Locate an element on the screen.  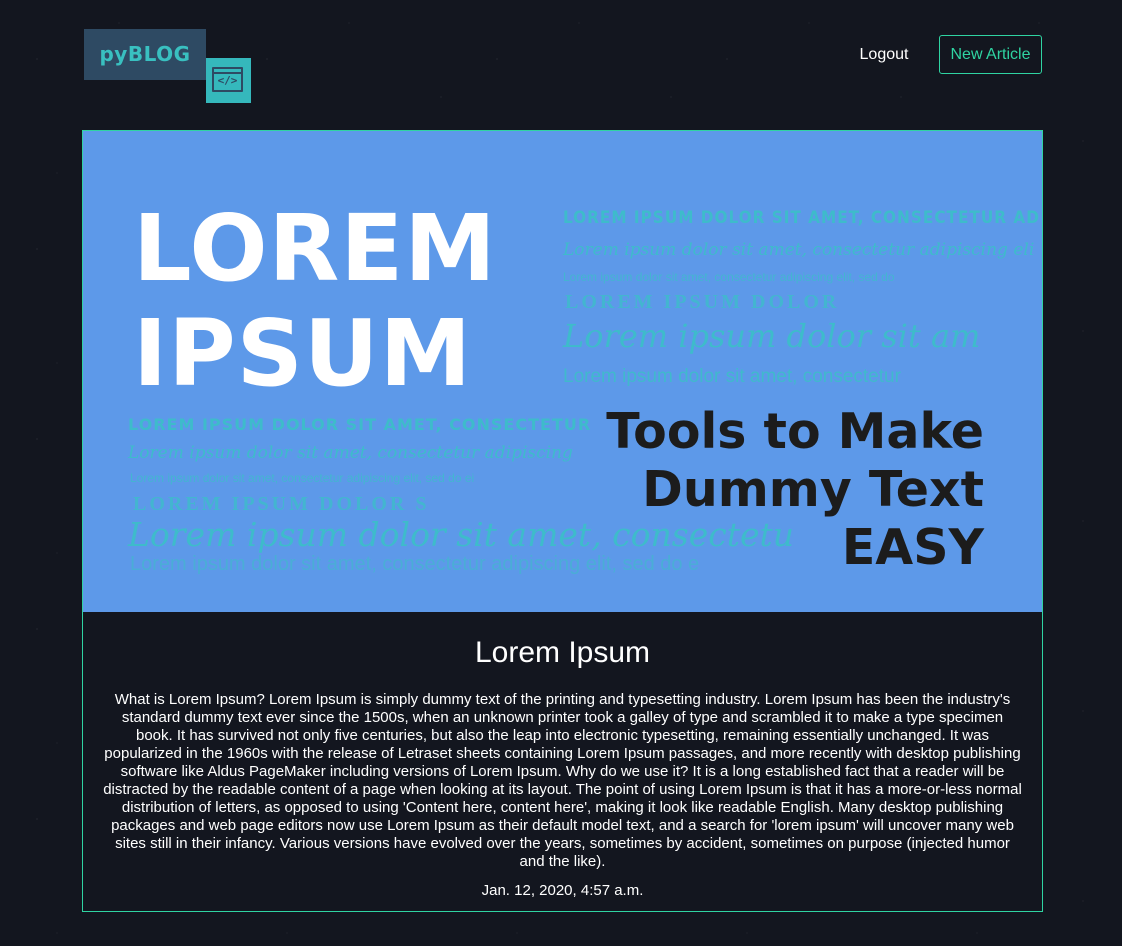
hero-tagline: Tools to Make Dummy Text EASY is located at coordinates (795, 490).